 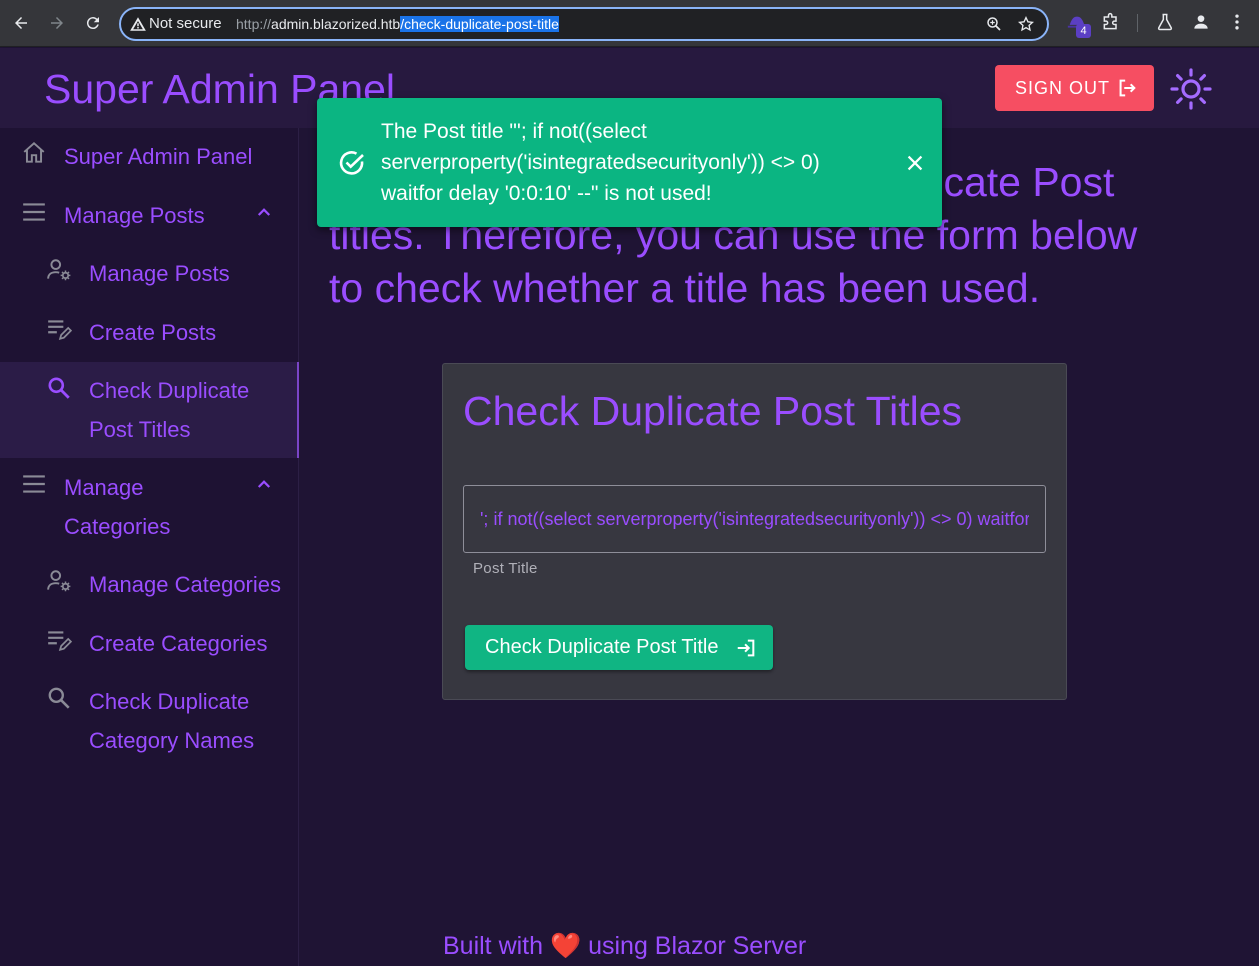 I want to click on sign-out-button: SIGN OUT, so click(x=1074, y=88).